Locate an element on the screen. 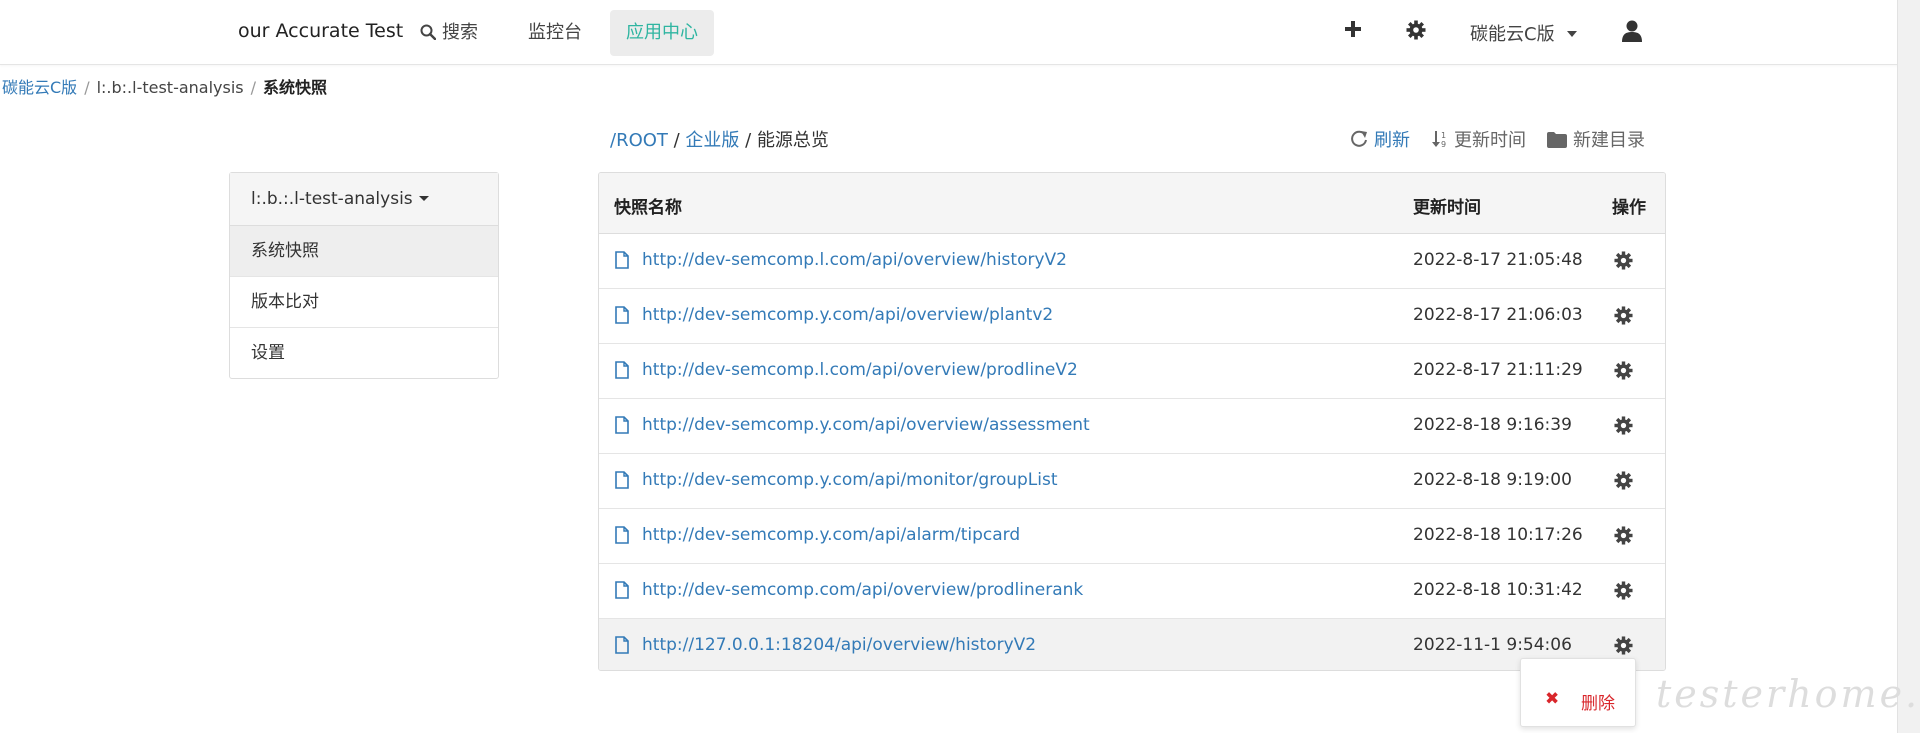 Image resolution: width=1920 pixels, height=733 pixels. nav-monitor: 监控台 is located at coordinates (555, 33).